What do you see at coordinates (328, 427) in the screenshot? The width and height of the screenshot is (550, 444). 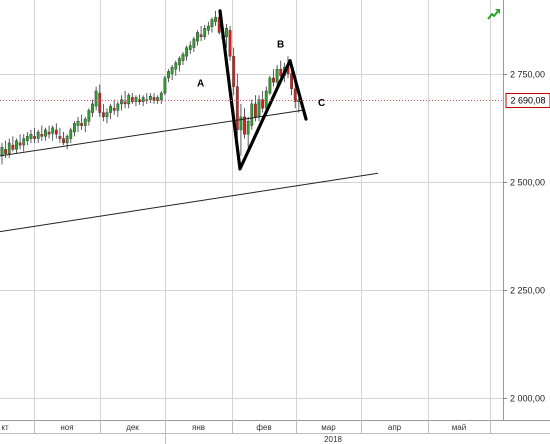 I see `month-label: мар` at bounding box center [328, 427].